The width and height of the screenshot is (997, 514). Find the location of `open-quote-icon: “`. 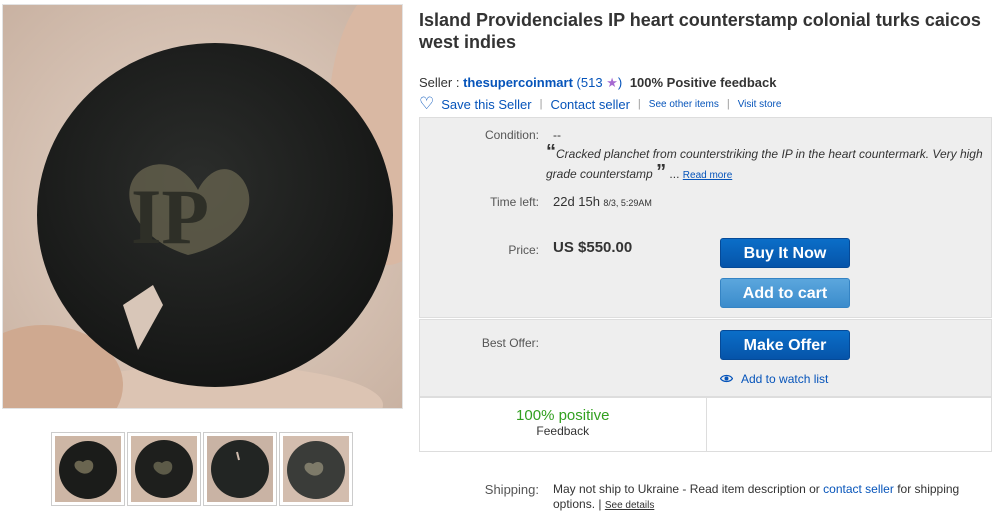

open-quote-icon: “ is located at coordinates (551, 152).